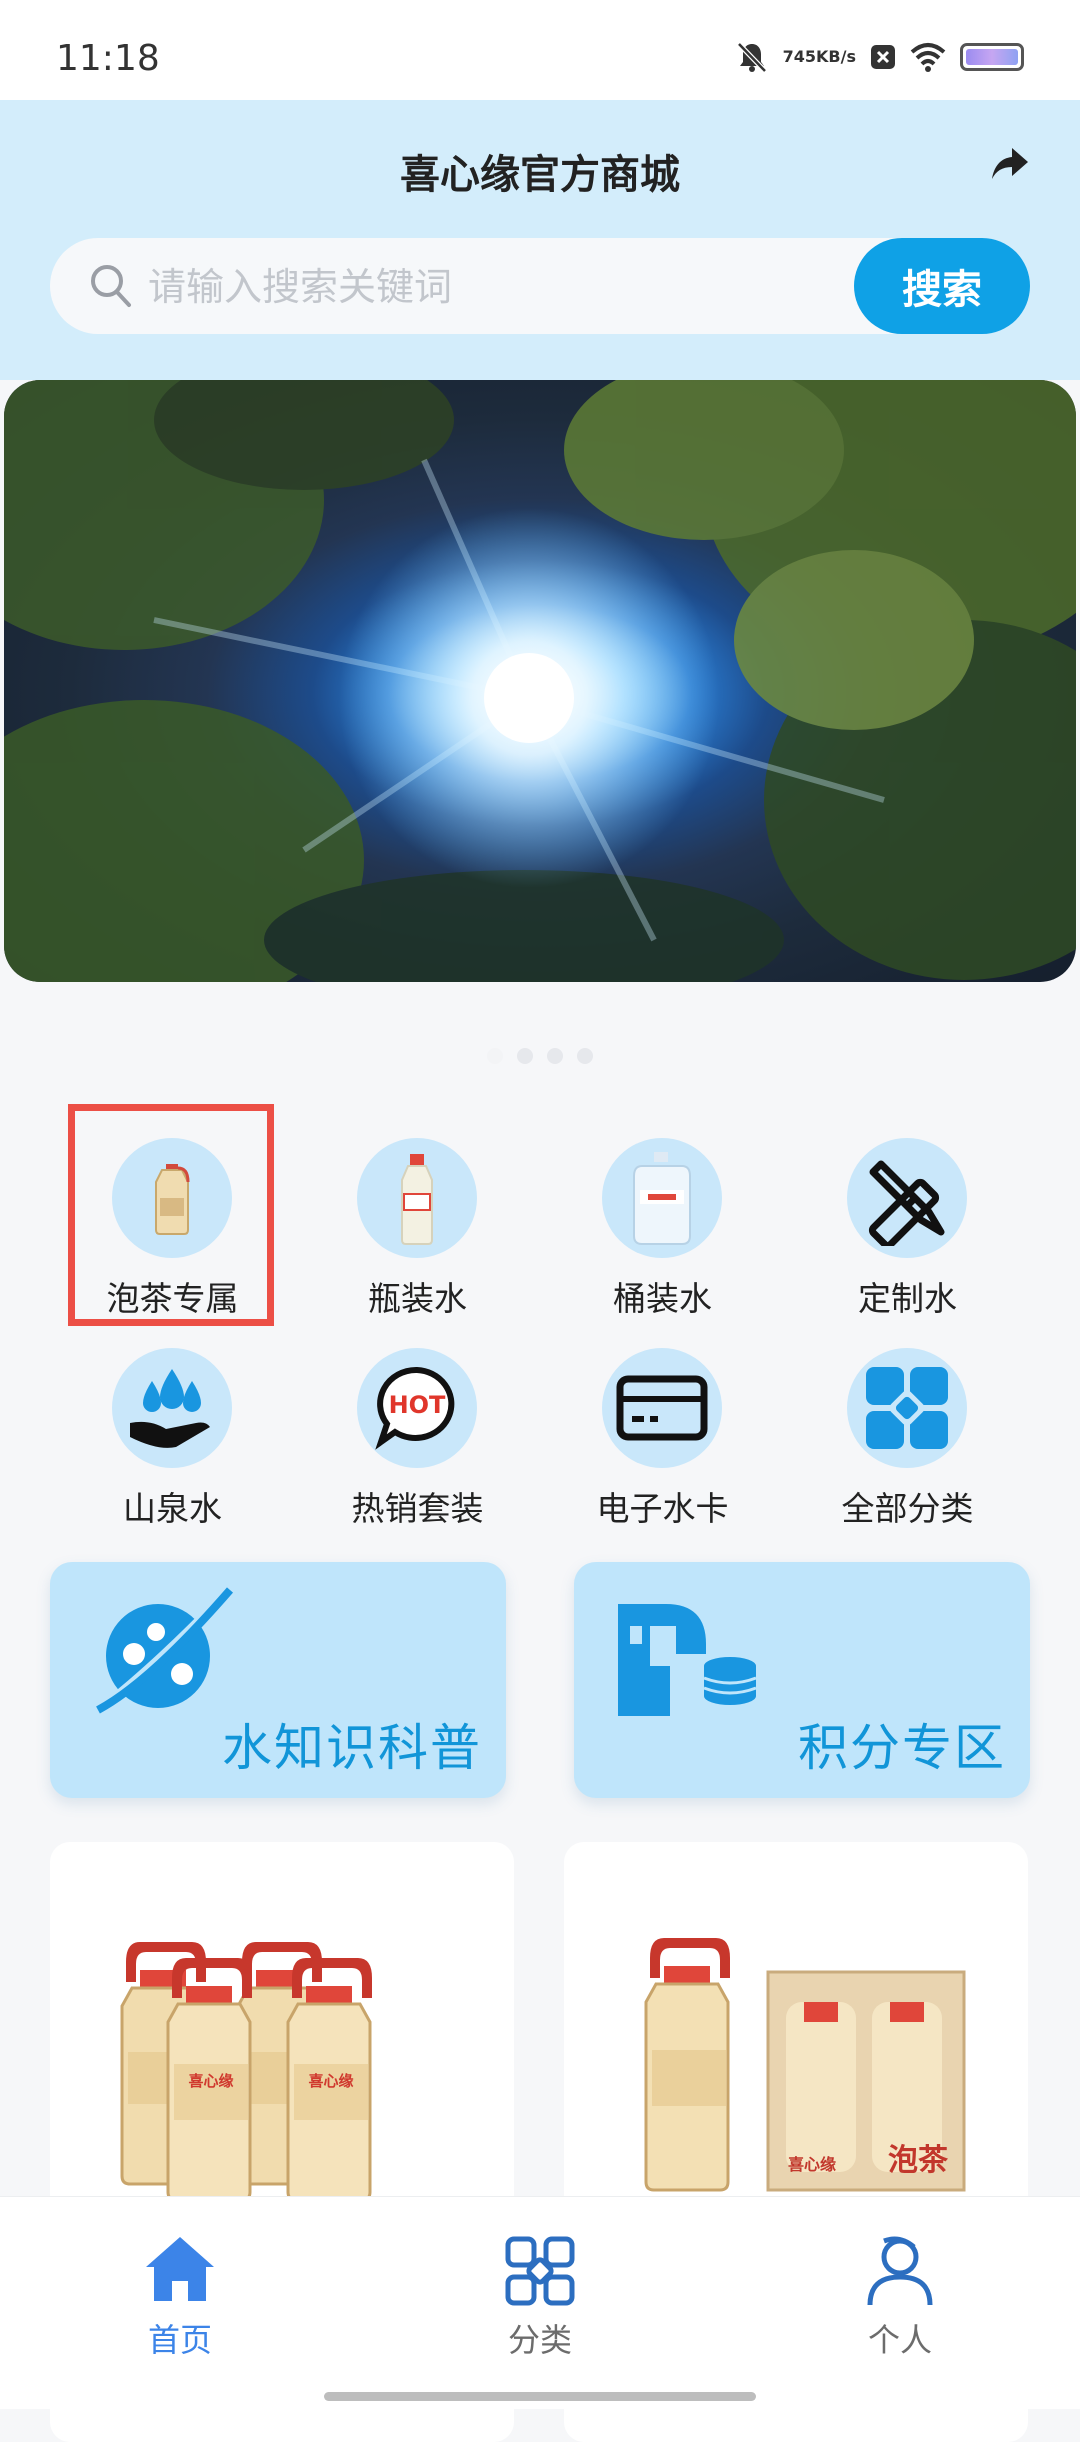 This screenshot has width=1080, height=2442. What do you see at coordinates (540, 175) in the screenshot?
I see `page-title: 喜心缘官方商城` at bounding box center [540, 175].